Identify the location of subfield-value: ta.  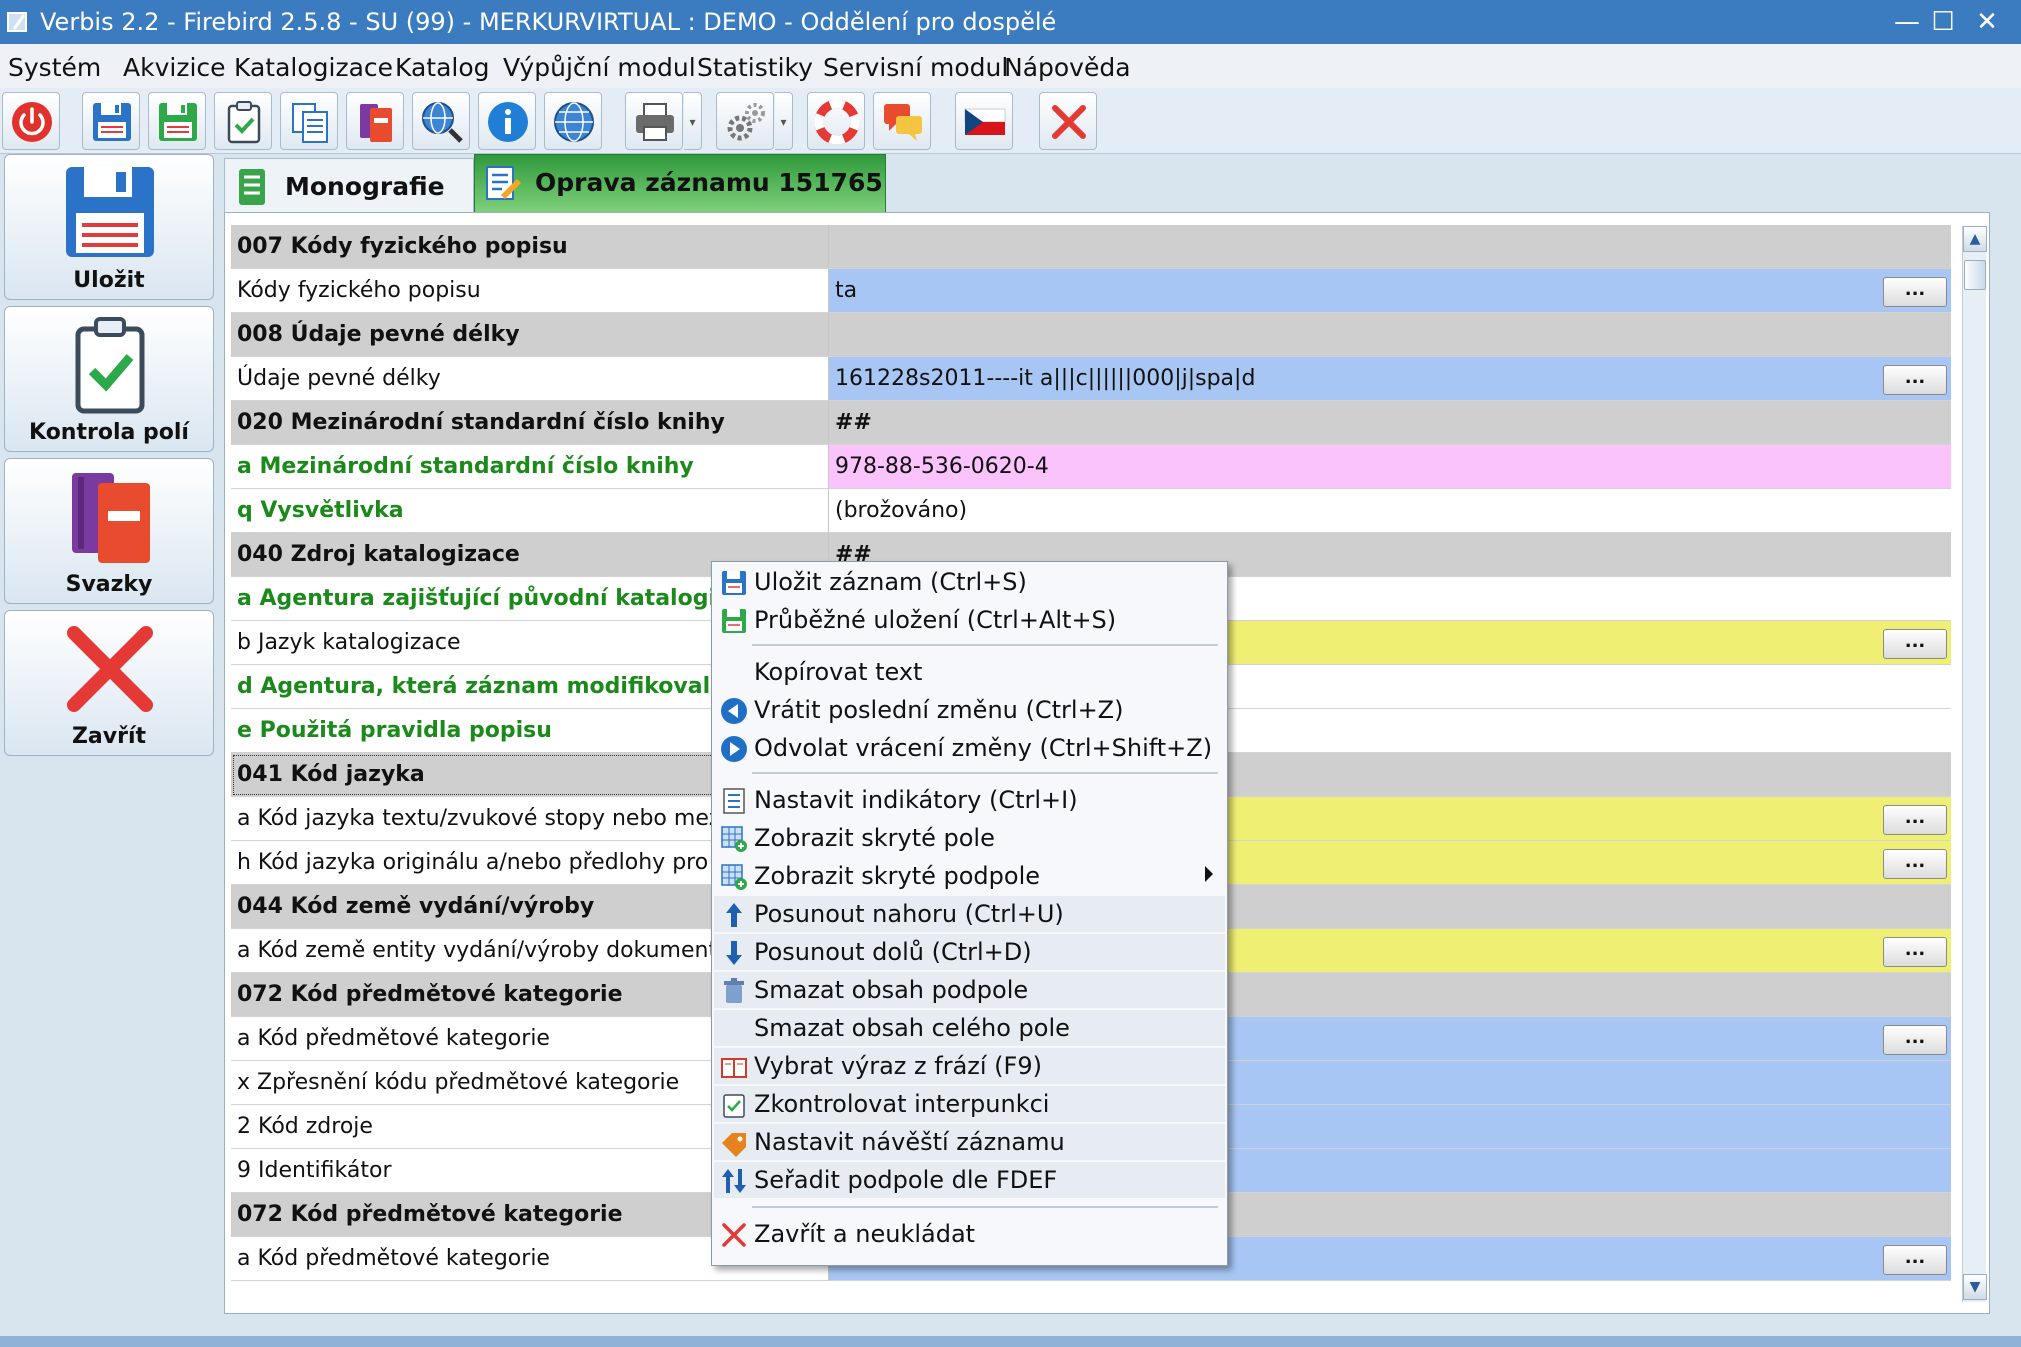
(1390, 291).